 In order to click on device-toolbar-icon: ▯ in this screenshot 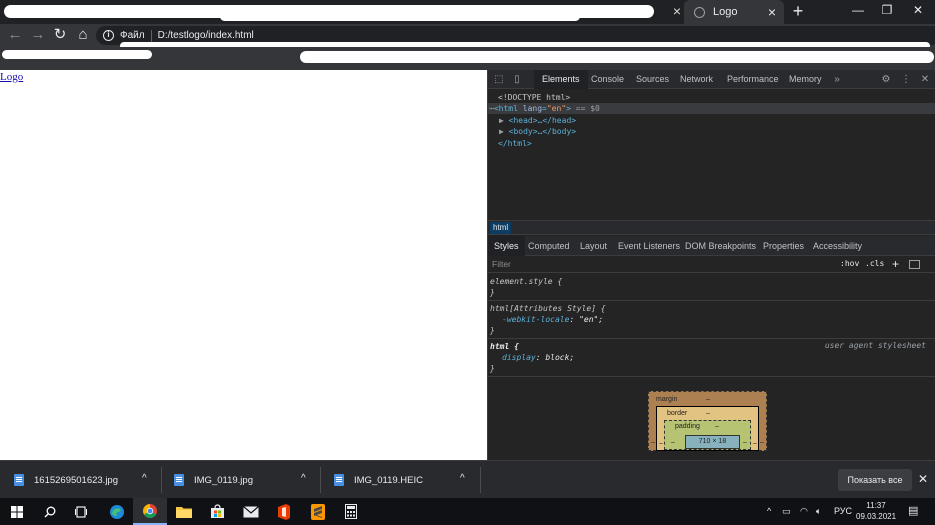, I will do `click(517, 79)`.